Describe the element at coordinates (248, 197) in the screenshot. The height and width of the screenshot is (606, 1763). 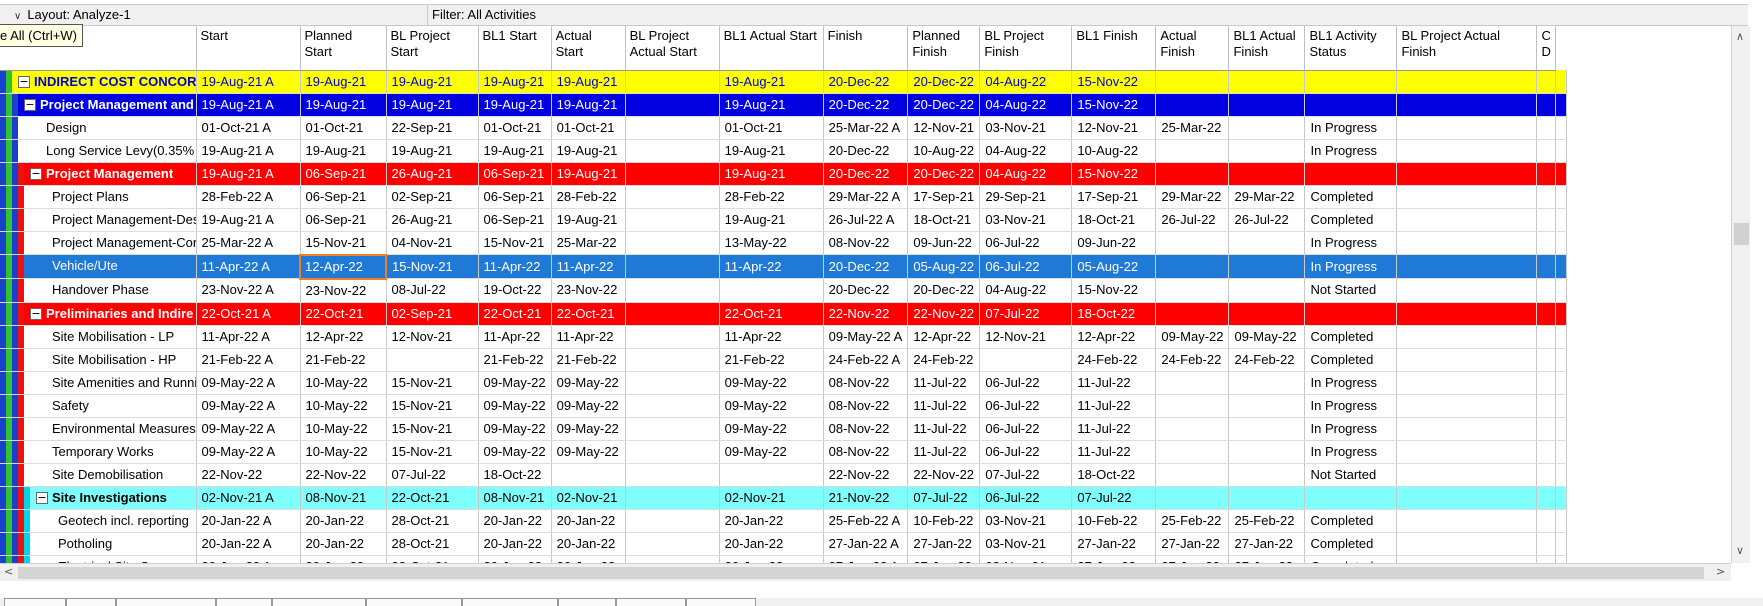
I see `date-cell: 28-Feb-22 A` at that location.